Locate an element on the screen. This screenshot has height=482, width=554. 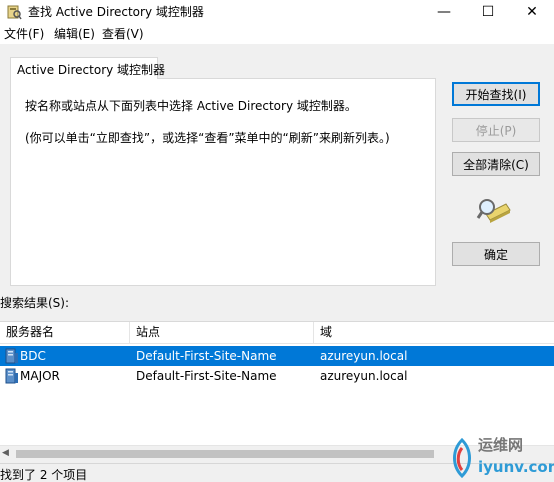
scrollbar-thumb is located at coordinates (225, 454).